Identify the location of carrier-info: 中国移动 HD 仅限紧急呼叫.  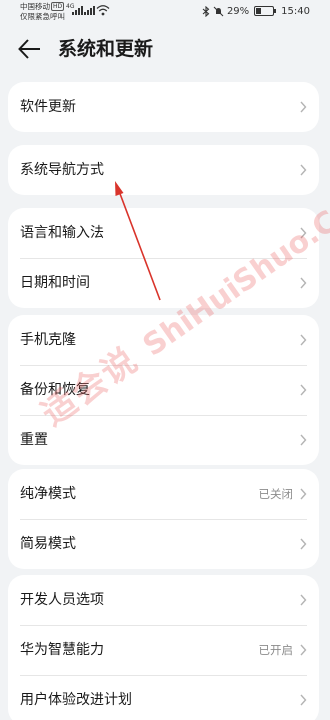
(42, 12).